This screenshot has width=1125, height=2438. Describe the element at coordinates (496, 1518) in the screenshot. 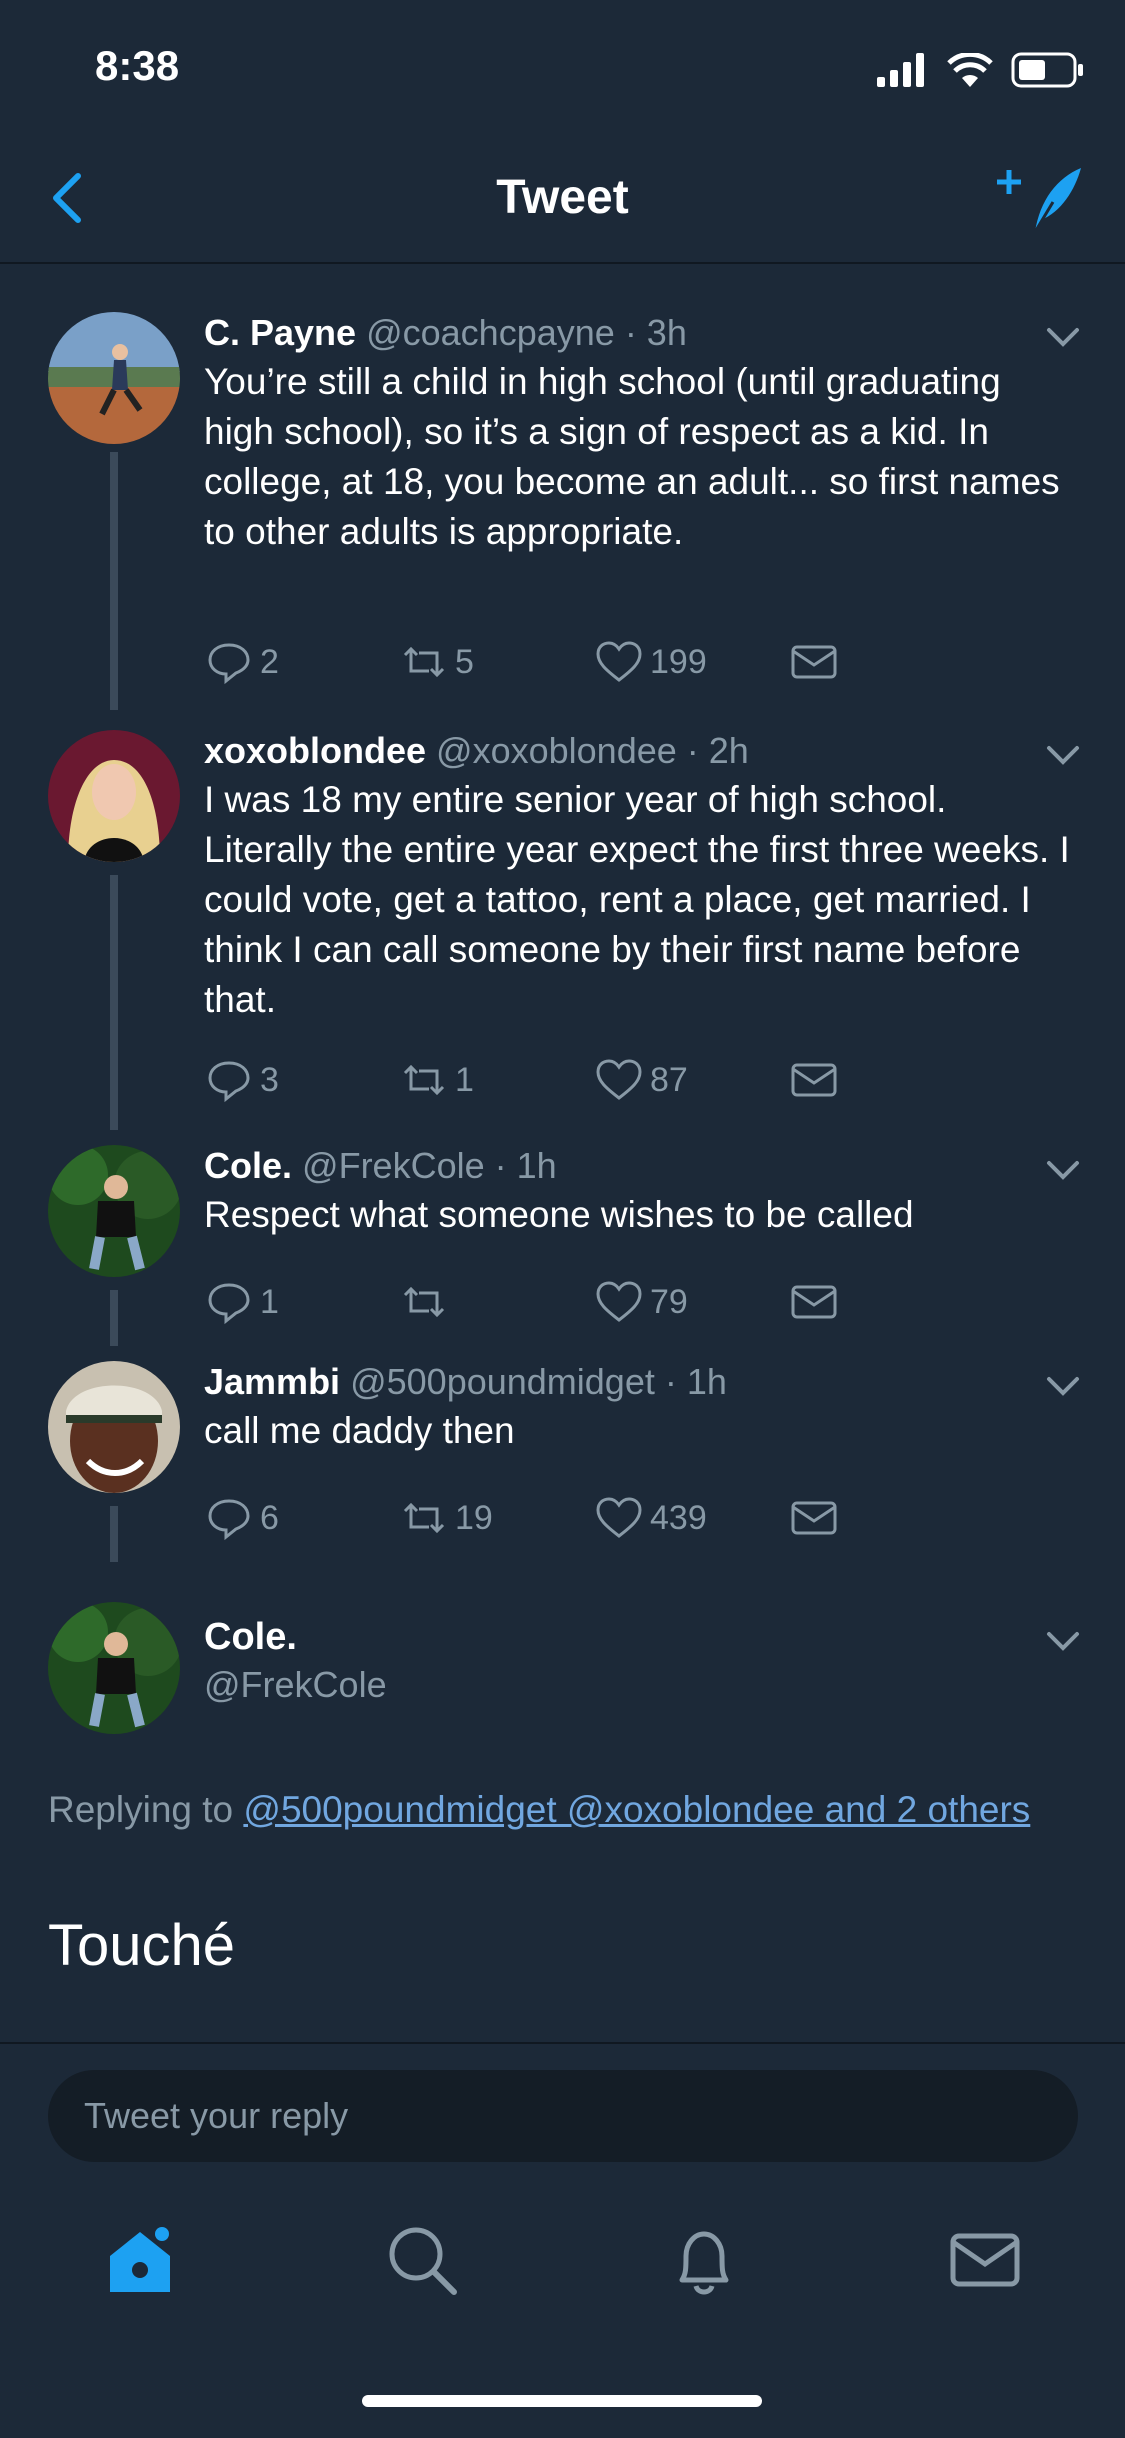

I see `retweet-button: 19` at that location.